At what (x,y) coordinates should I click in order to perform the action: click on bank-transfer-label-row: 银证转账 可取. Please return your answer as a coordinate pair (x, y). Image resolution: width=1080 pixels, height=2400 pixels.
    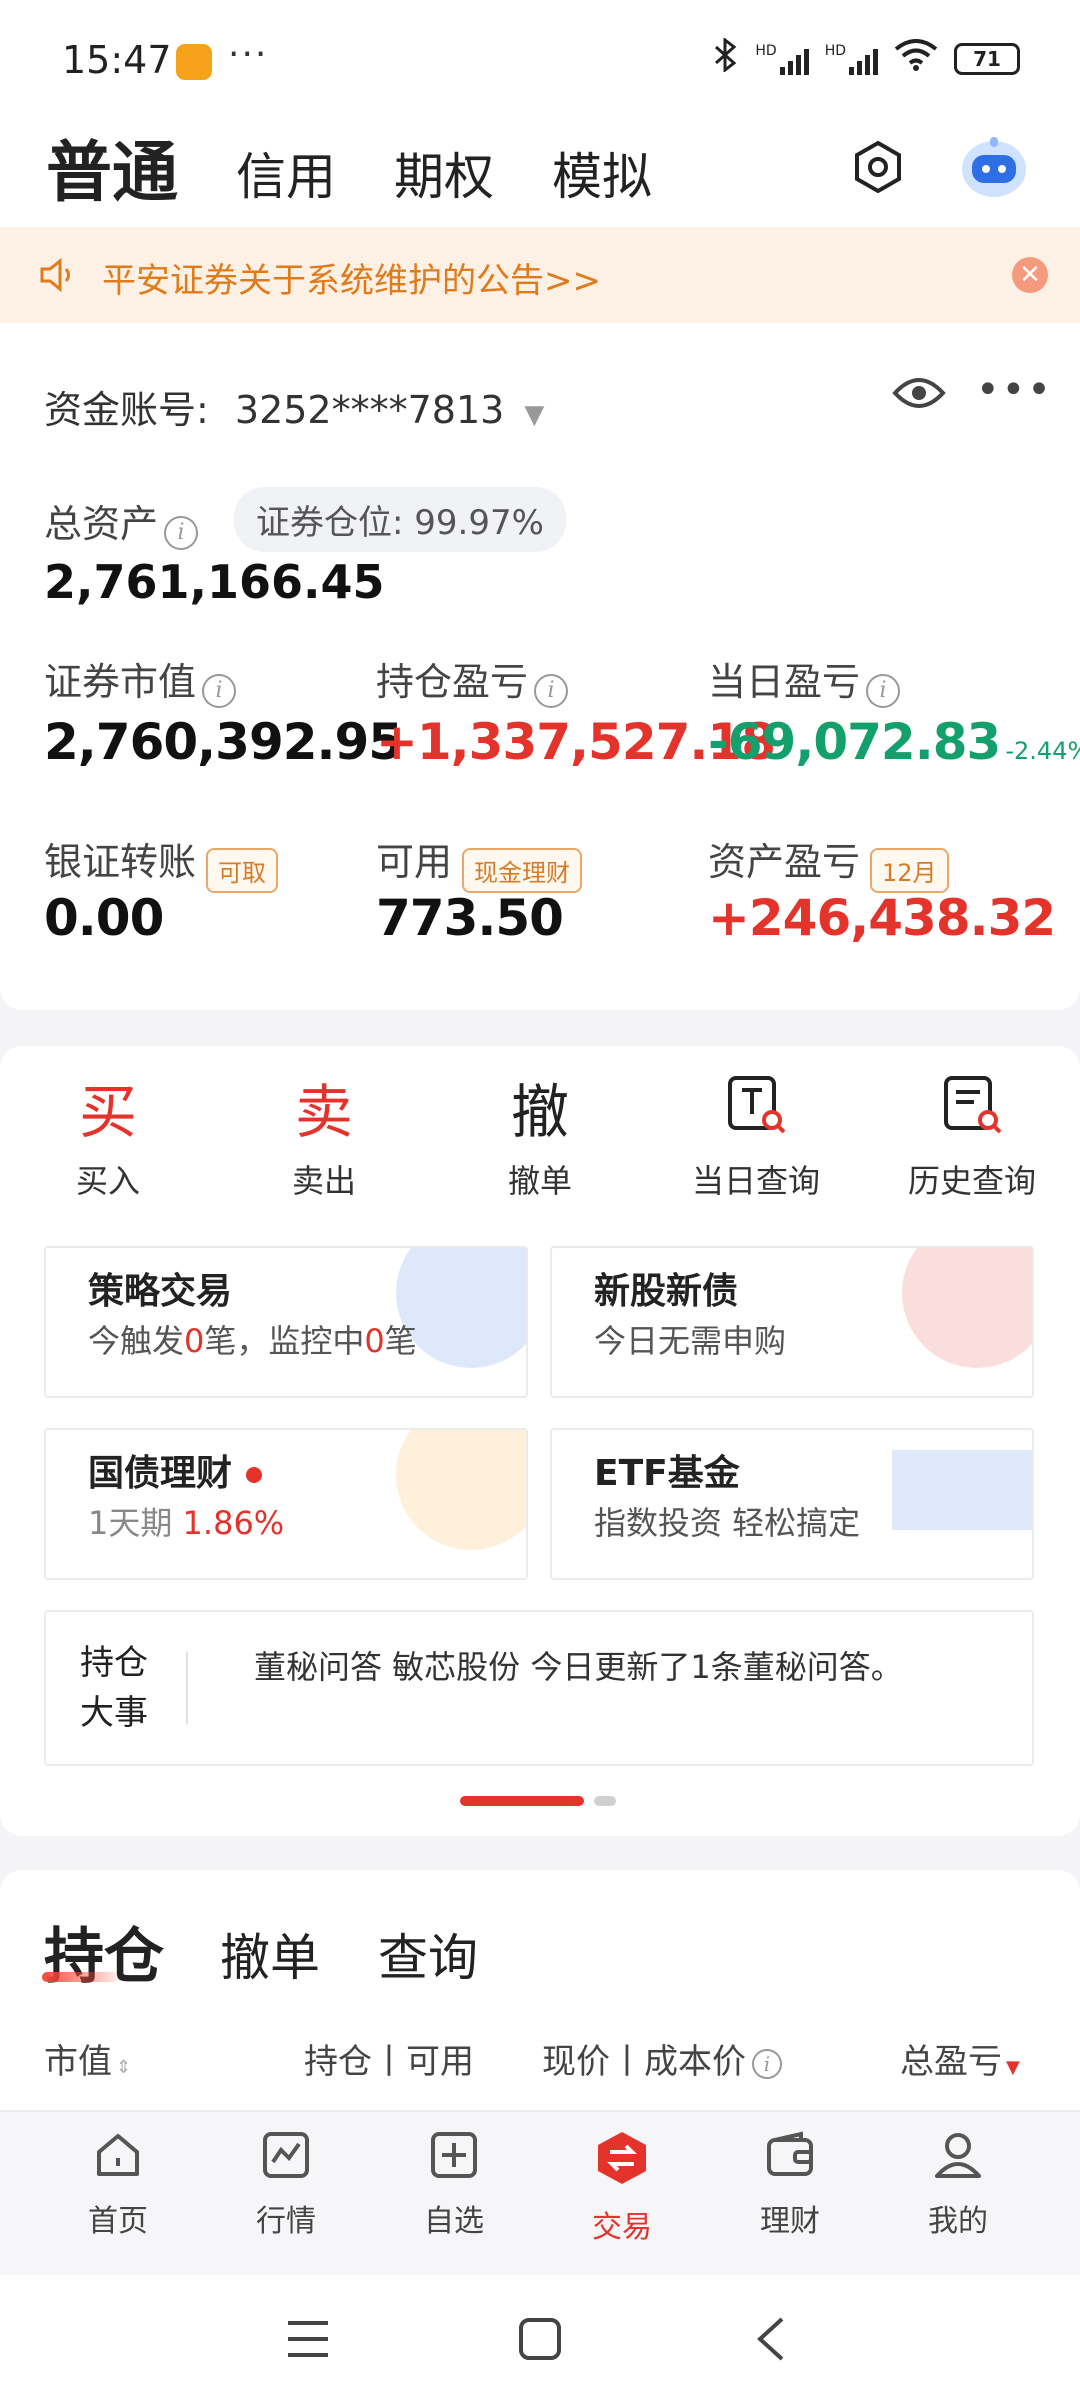
    Looking at the image, I should click on (161, 862).